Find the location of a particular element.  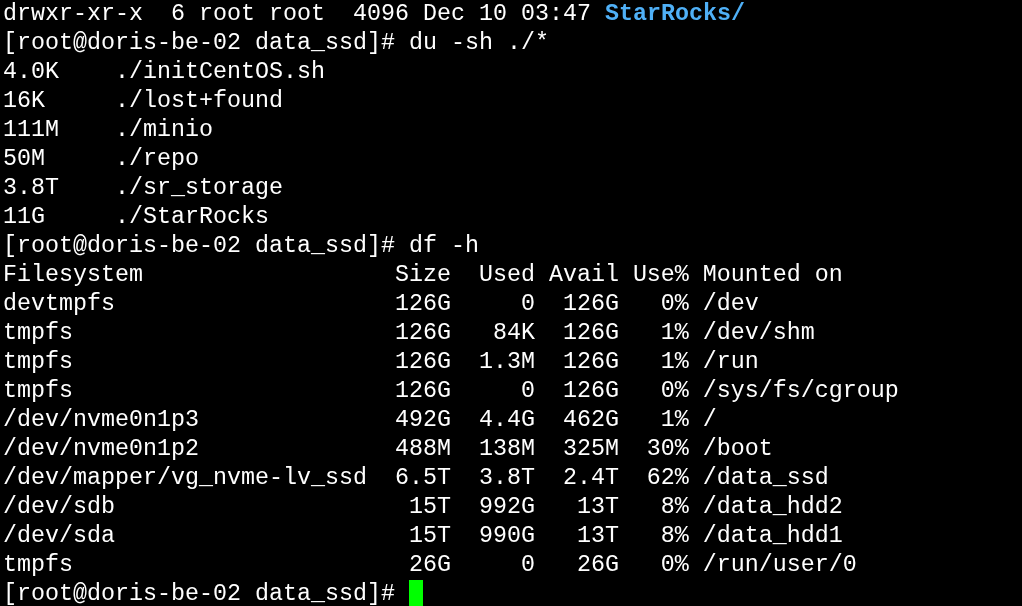

size-cell: Size is located at coordinates (422, 275).